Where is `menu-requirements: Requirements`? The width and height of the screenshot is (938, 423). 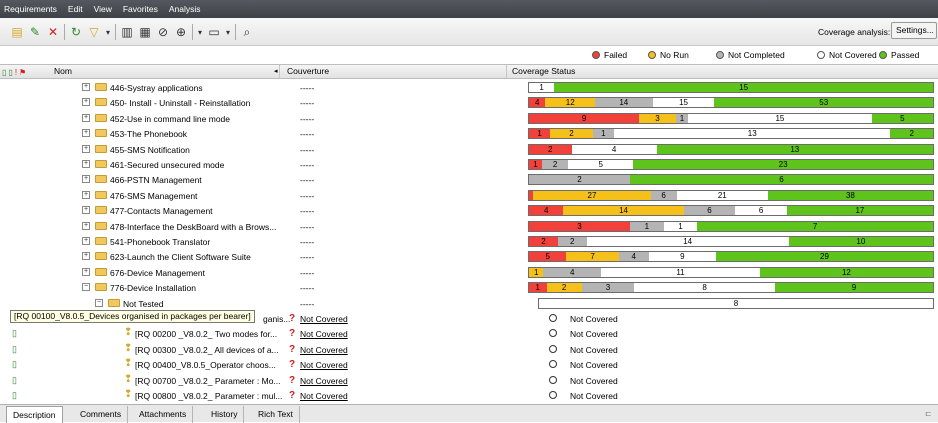
menu-requirements: Requirements is located at coordinates (30, 9).